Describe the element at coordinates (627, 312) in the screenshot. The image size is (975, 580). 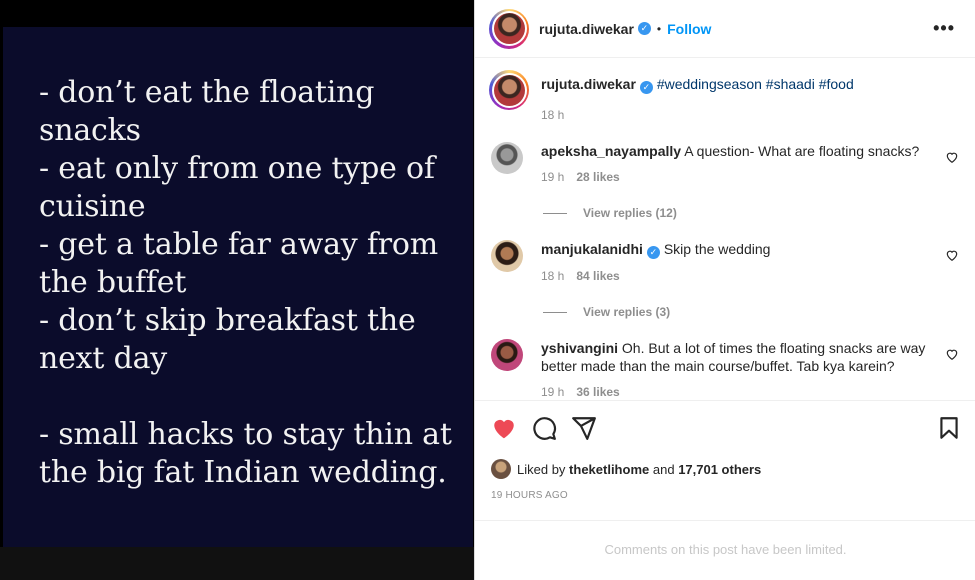
I see `view-replies-label: View replies (3)` at that location.